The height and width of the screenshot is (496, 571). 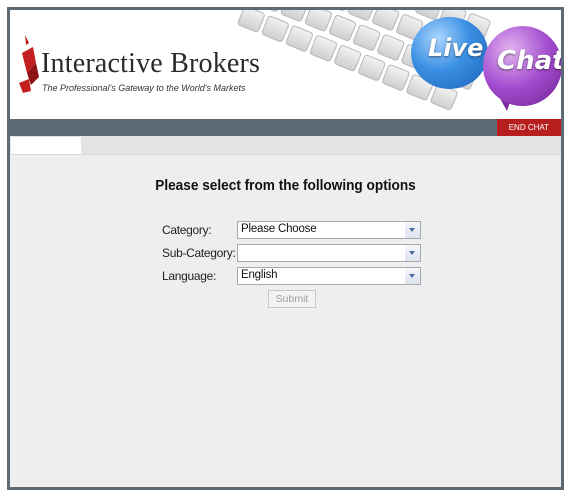 I want to click on subcategory-label: Sub-Category:, so click(x=199, y=253).